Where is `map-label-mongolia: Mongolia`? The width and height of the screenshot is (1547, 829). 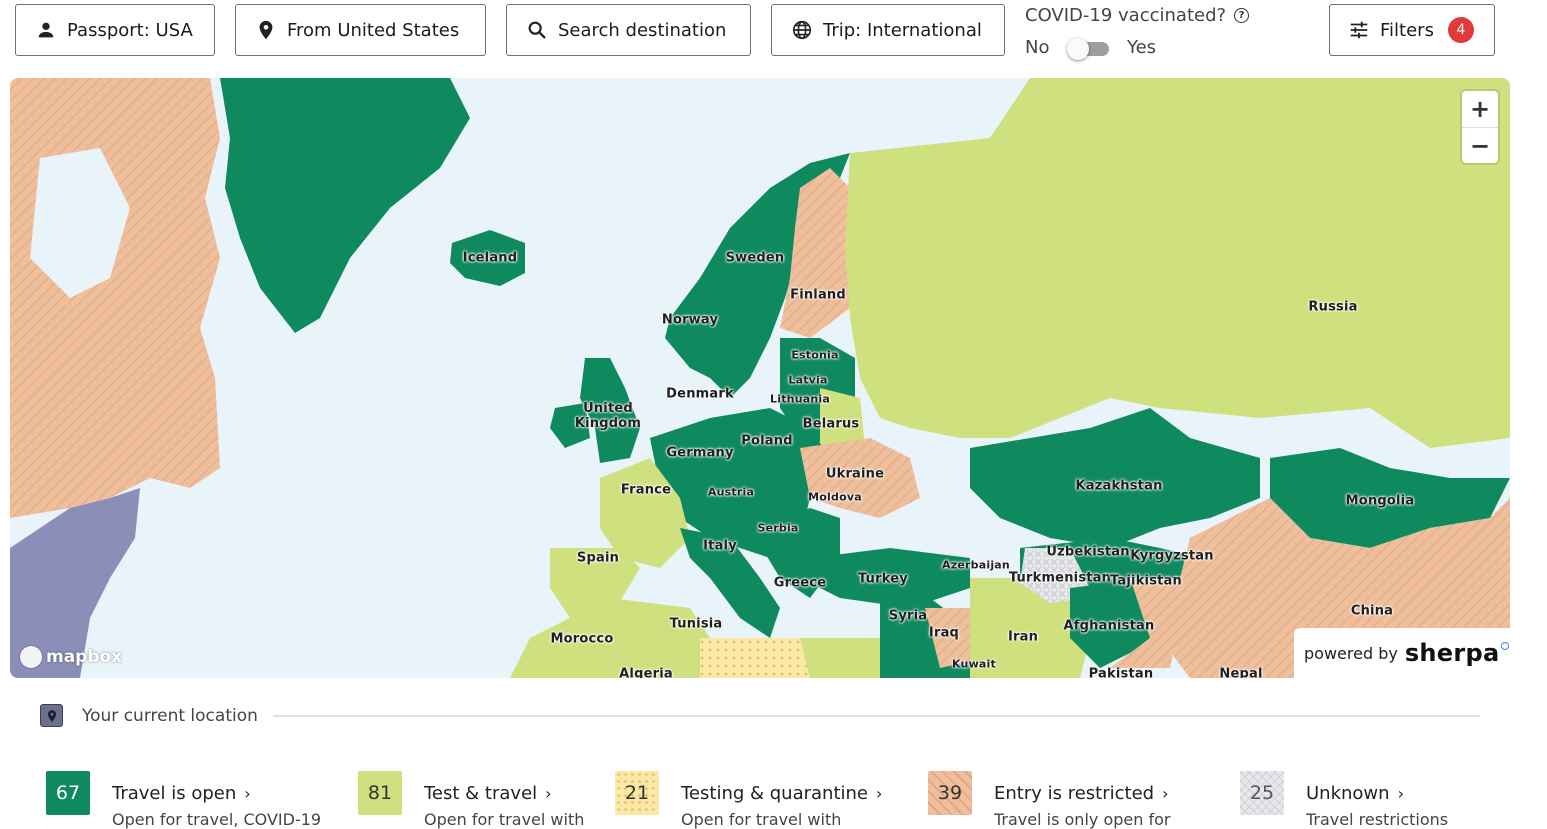 map-label-mongolia: Mongolia is located at coordinates (1380, 501).